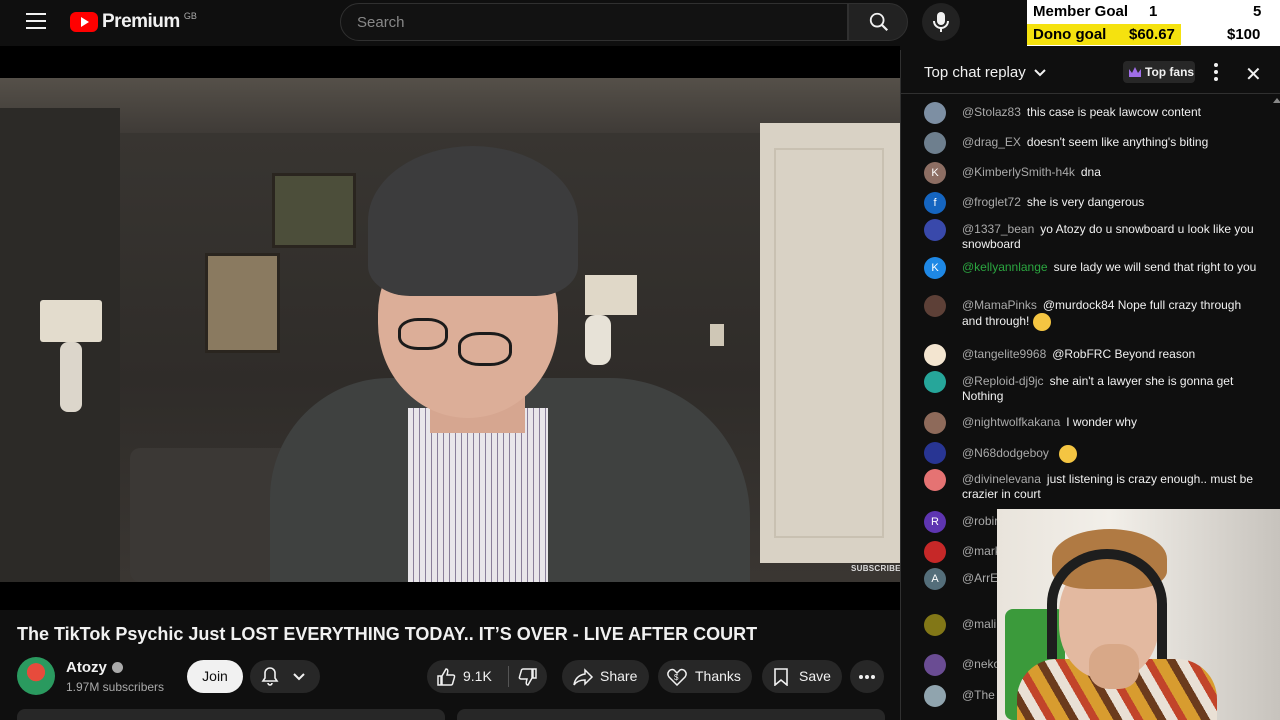 The image size is (1280, 720). What do you see at coordinates (999, 305) in the screenshot?
I see `chat-author-name: @MamaPinks` at bounding box center [999, 305].